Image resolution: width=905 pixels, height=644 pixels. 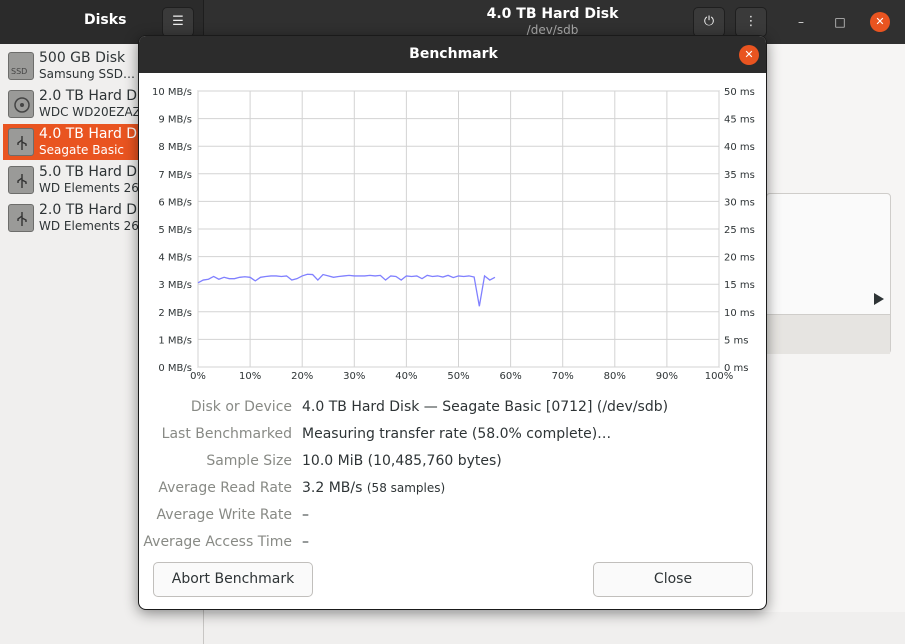 I want to click on drive-name: 500 GB Disk, so click(x=82, y=58).